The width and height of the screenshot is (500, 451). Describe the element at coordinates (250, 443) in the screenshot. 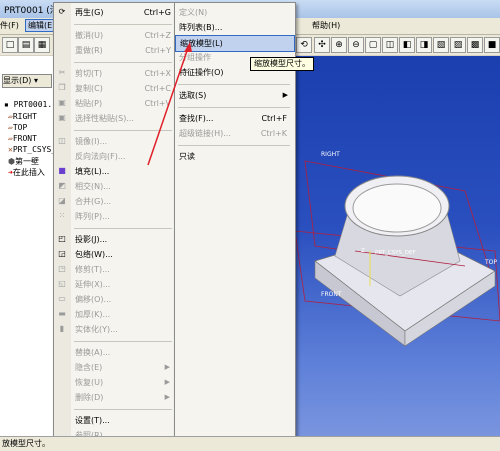

I see `status-bar: 放模型尺寸。` at that location.